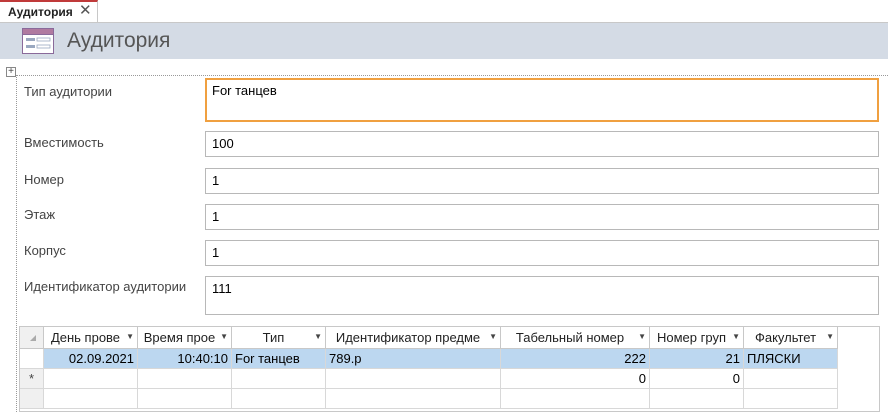 The height and width of the screenshot is (412, 888). Describe the element at coordinates (90, 358) in the screenshot. I see `cell-day: 02.09.2021` at that location.